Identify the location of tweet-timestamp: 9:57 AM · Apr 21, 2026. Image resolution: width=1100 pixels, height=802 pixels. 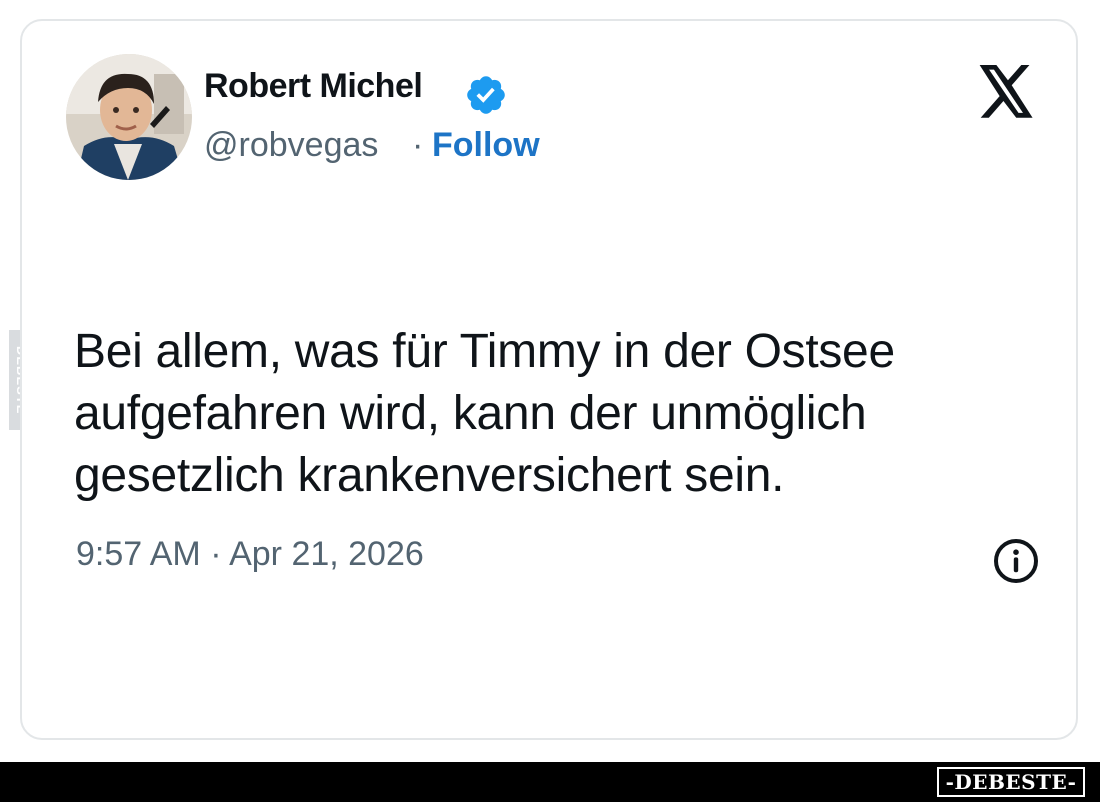
(250, 554).